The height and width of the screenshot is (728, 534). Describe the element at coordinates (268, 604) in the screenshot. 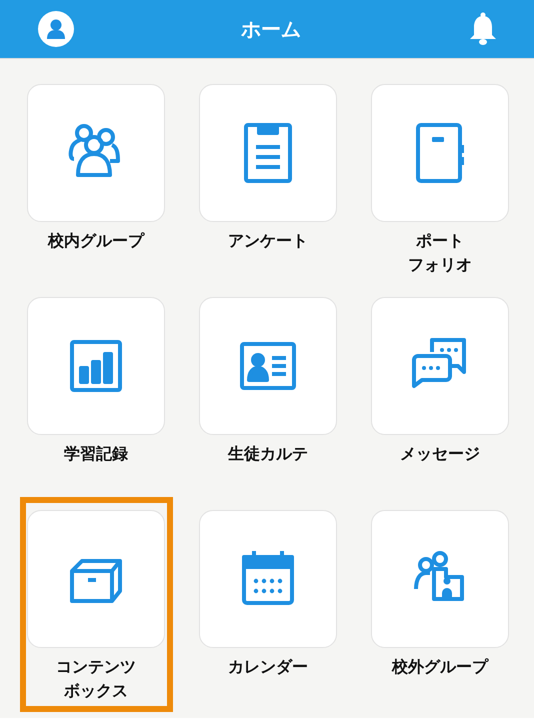

I see `menu-item: カレンダー` at that location.